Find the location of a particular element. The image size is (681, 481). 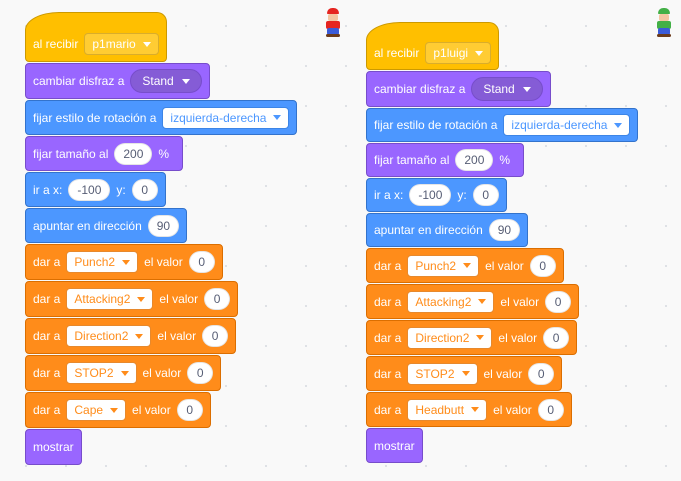

variable-name: Punch2 is located at coordinates (436, 265).